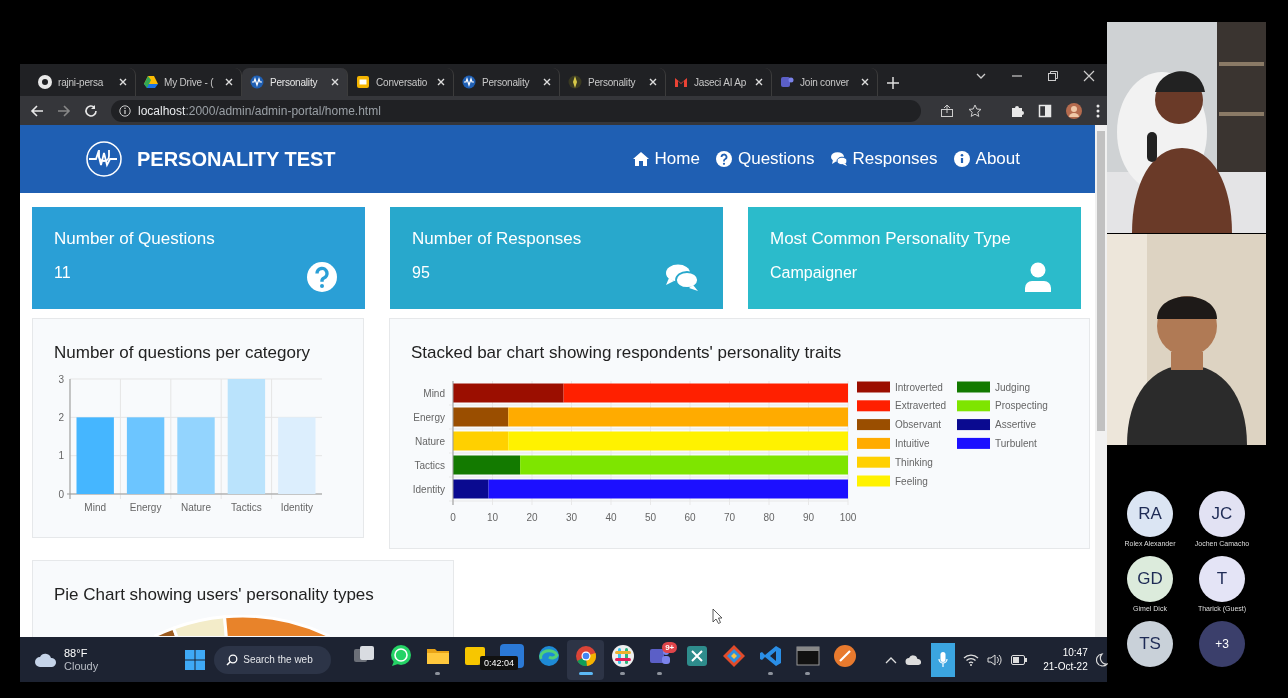 The height and width of the screenshot is (698, 1288). I want to click on stat-title: Number of Questions, so click(134, 239).